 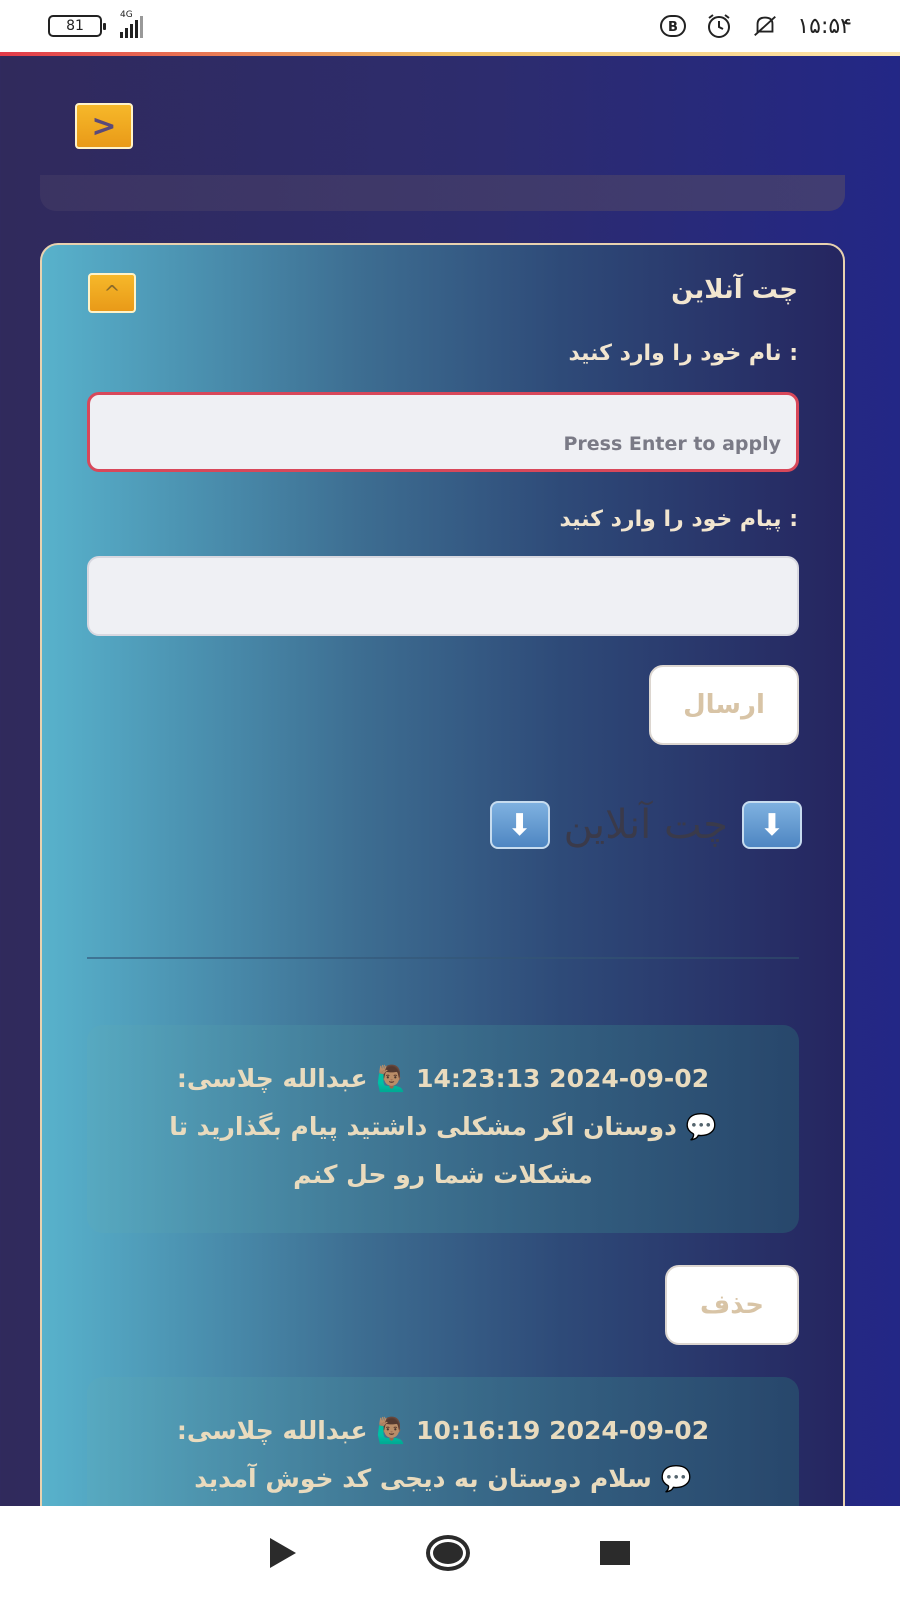 What do you see at coordinates (283, 1553) in the screenshot?
I see `back-icon` at bounding box center [283, 1553].